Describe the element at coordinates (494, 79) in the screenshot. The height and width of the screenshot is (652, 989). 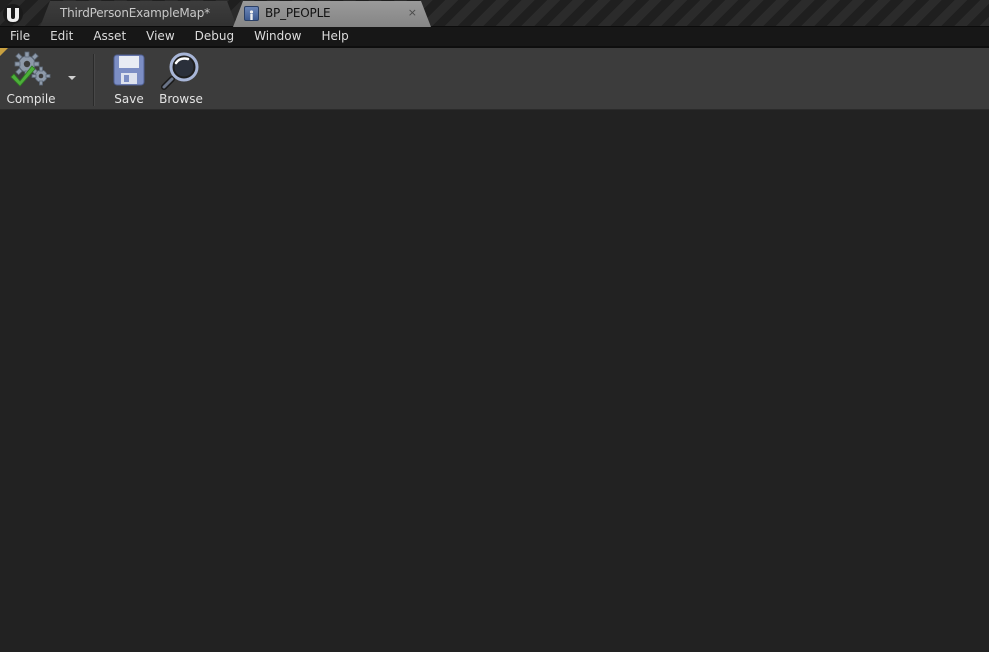
I see `toolbar: Compile Save Browse` at that location.